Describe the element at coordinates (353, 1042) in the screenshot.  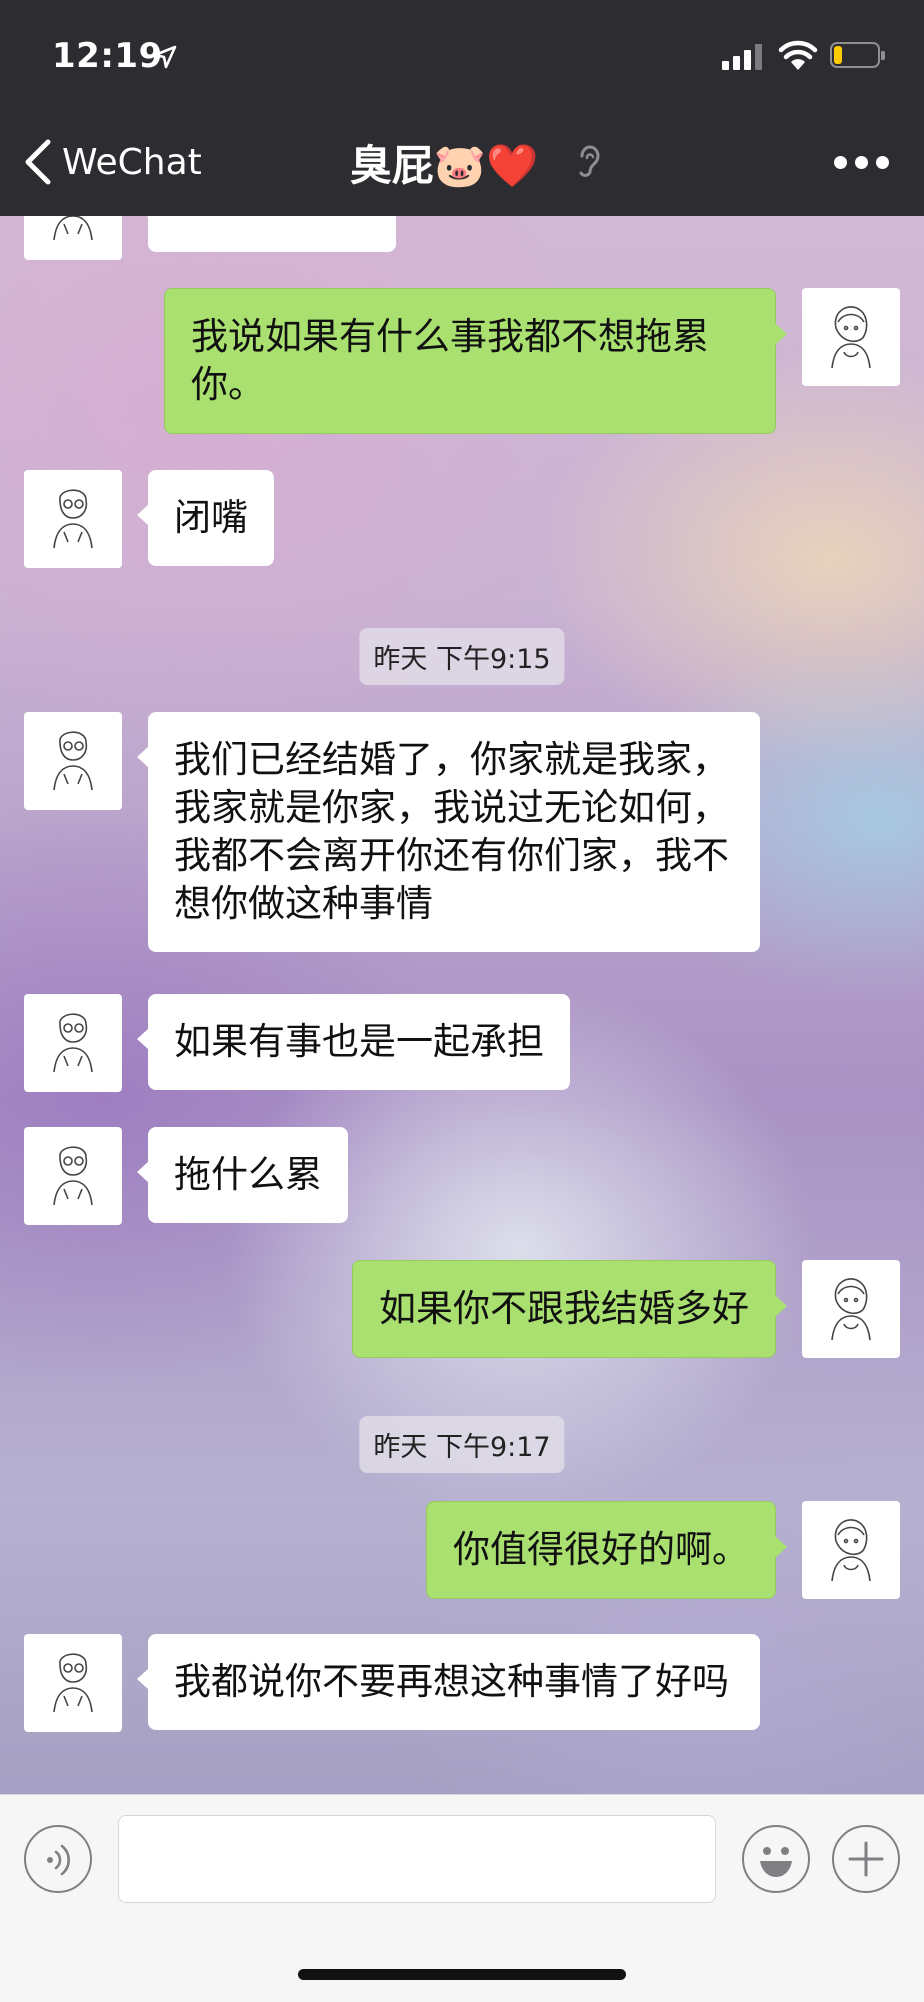
I see `message-bubble: 如果有事也是一起承担` at that location.